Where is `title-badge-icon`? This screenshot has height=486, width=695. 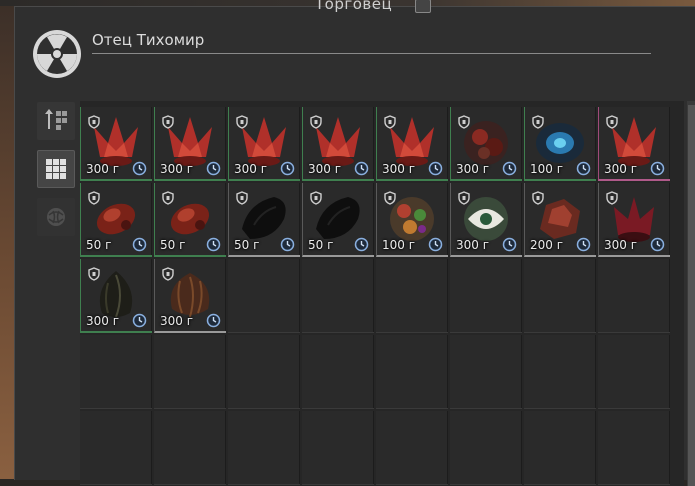 title-badge-icon is located at coordinates (423, 6).